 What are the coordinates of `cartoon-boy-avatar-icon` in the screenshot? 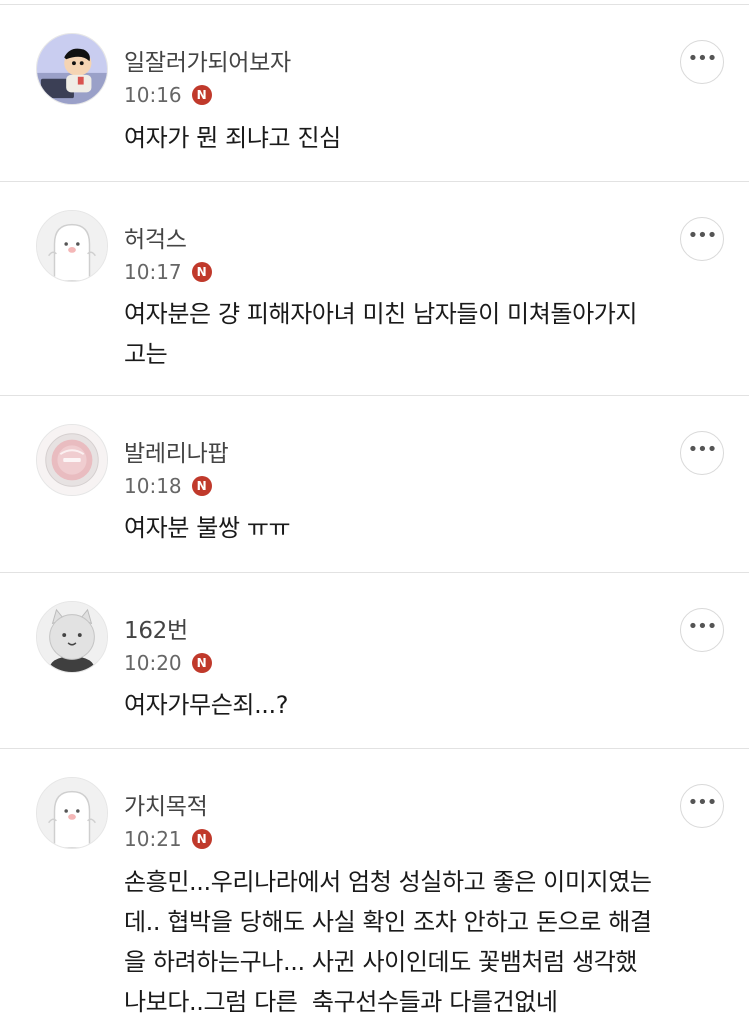 It's located at (72, 69).